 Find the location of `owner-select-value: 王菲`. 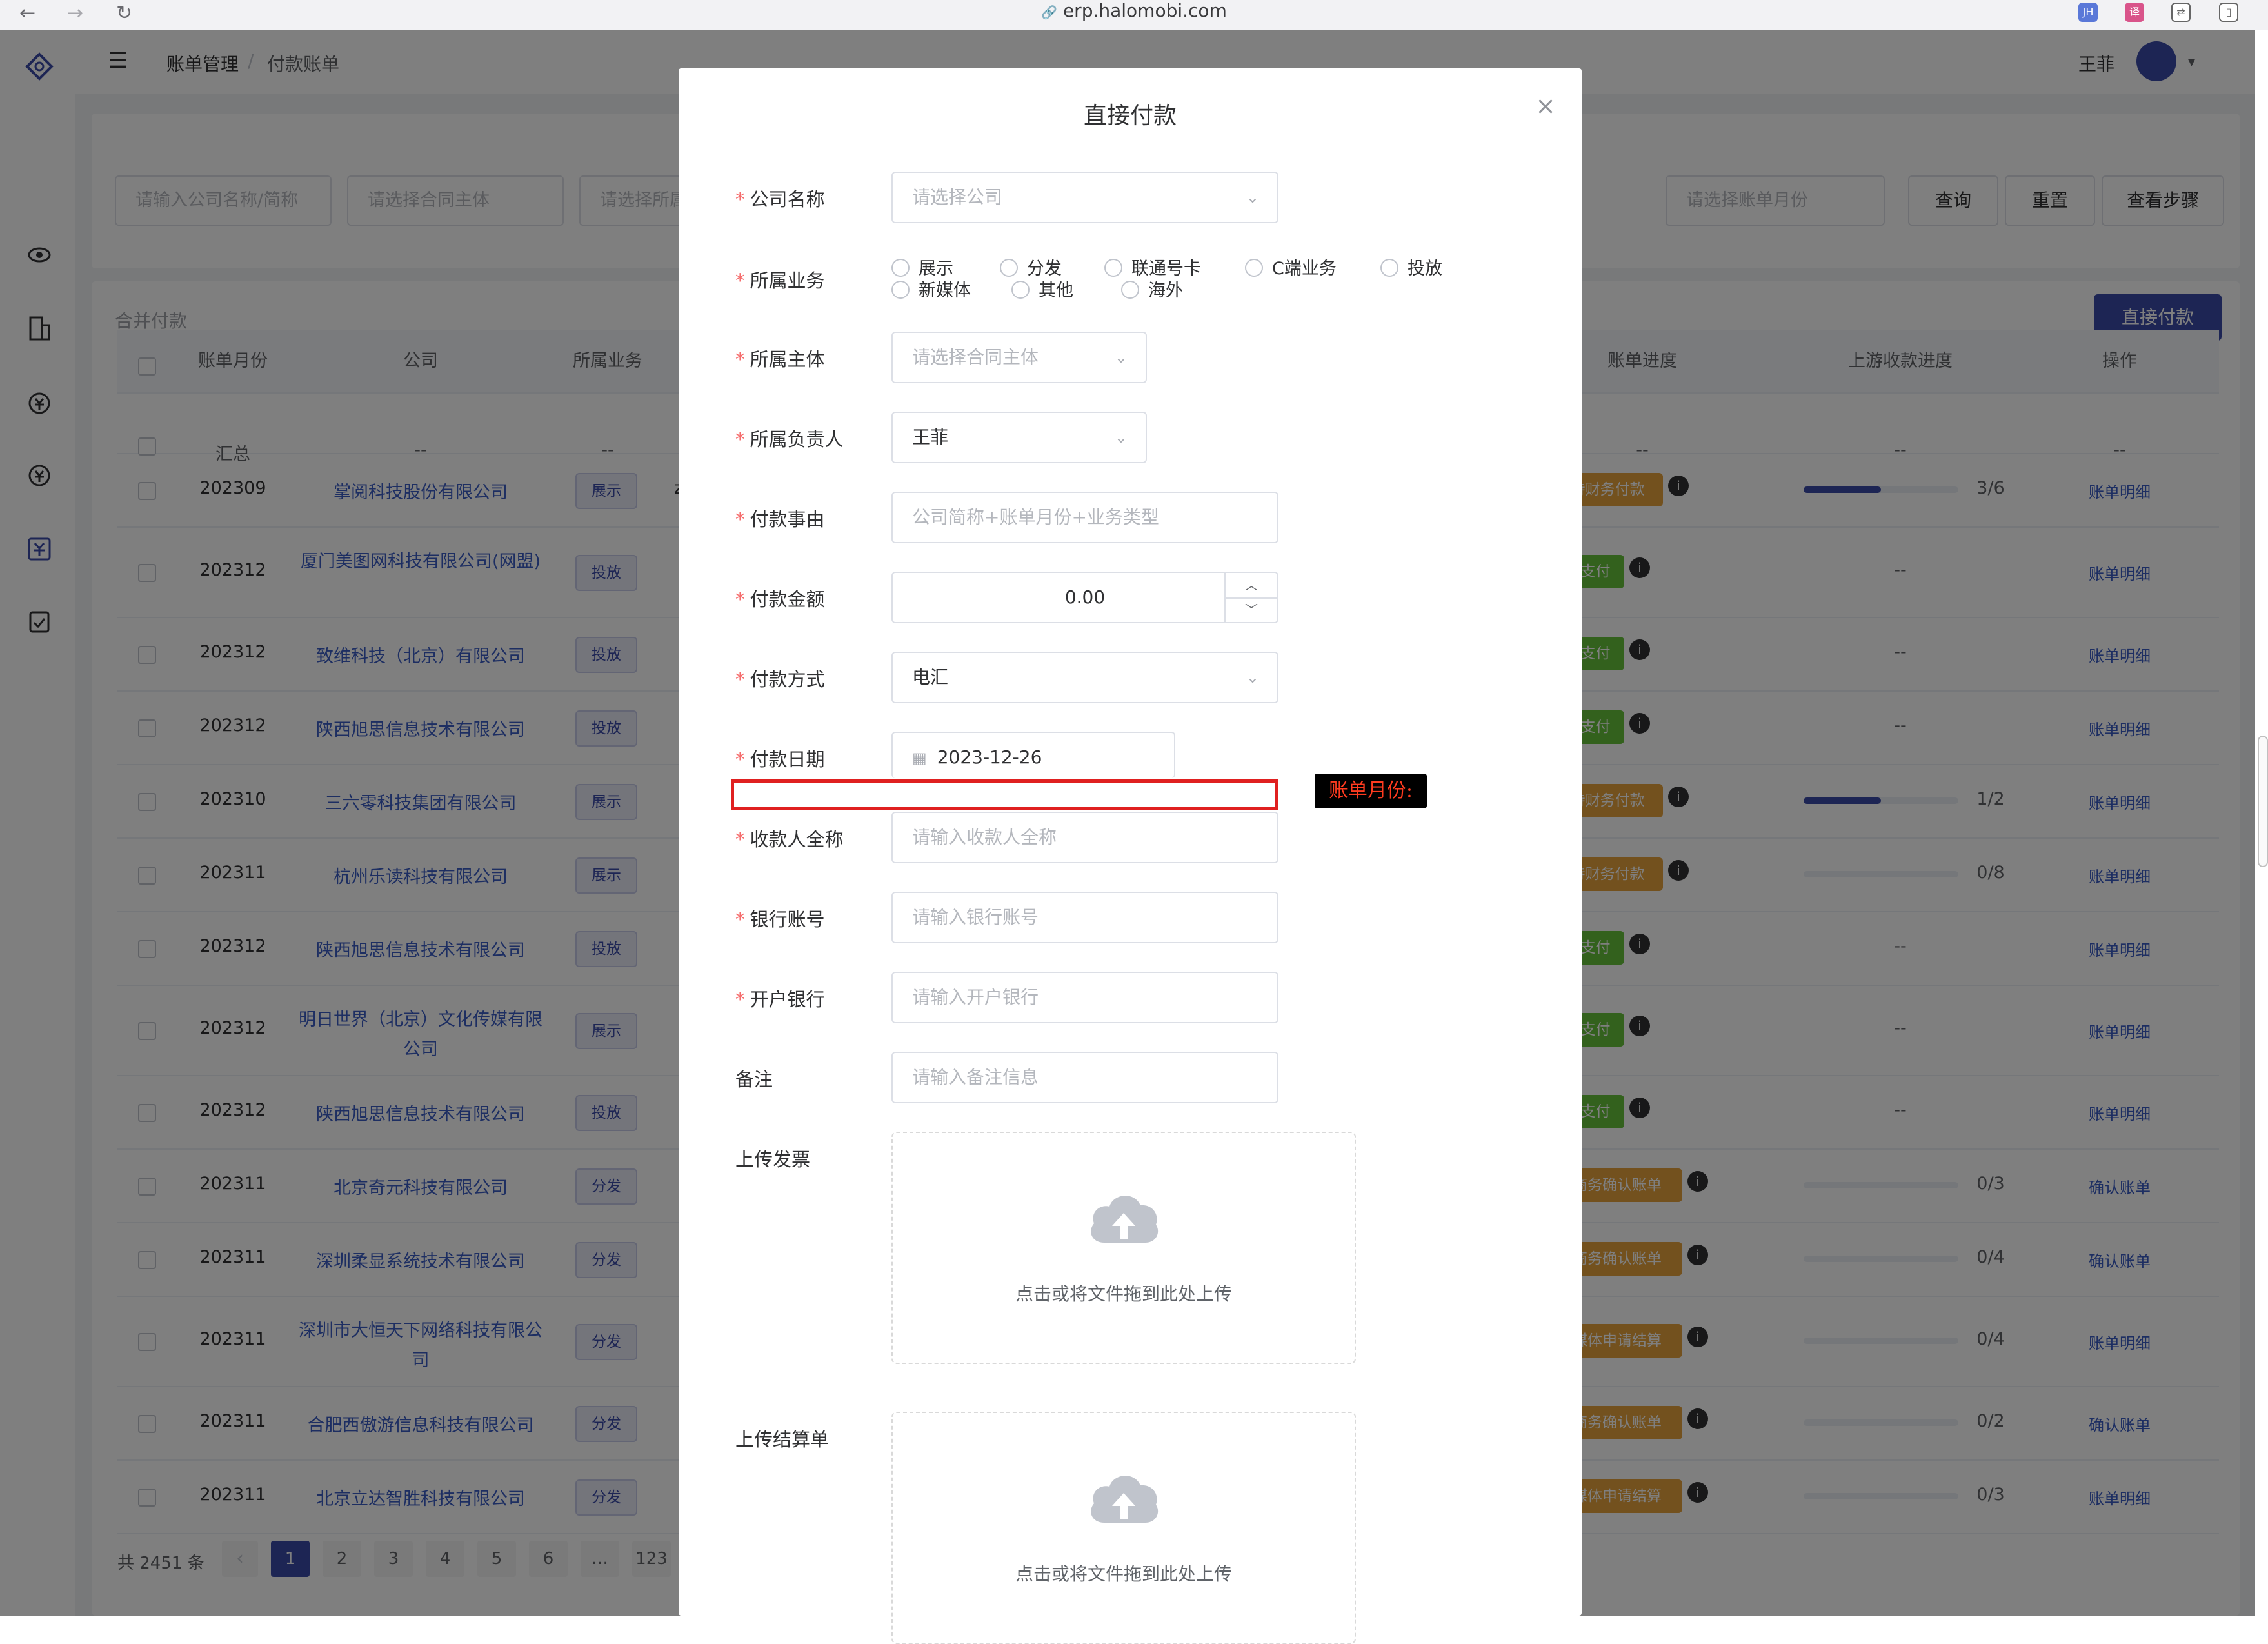

owner-select-value: 王菲 is located at coordinates (930, 437).